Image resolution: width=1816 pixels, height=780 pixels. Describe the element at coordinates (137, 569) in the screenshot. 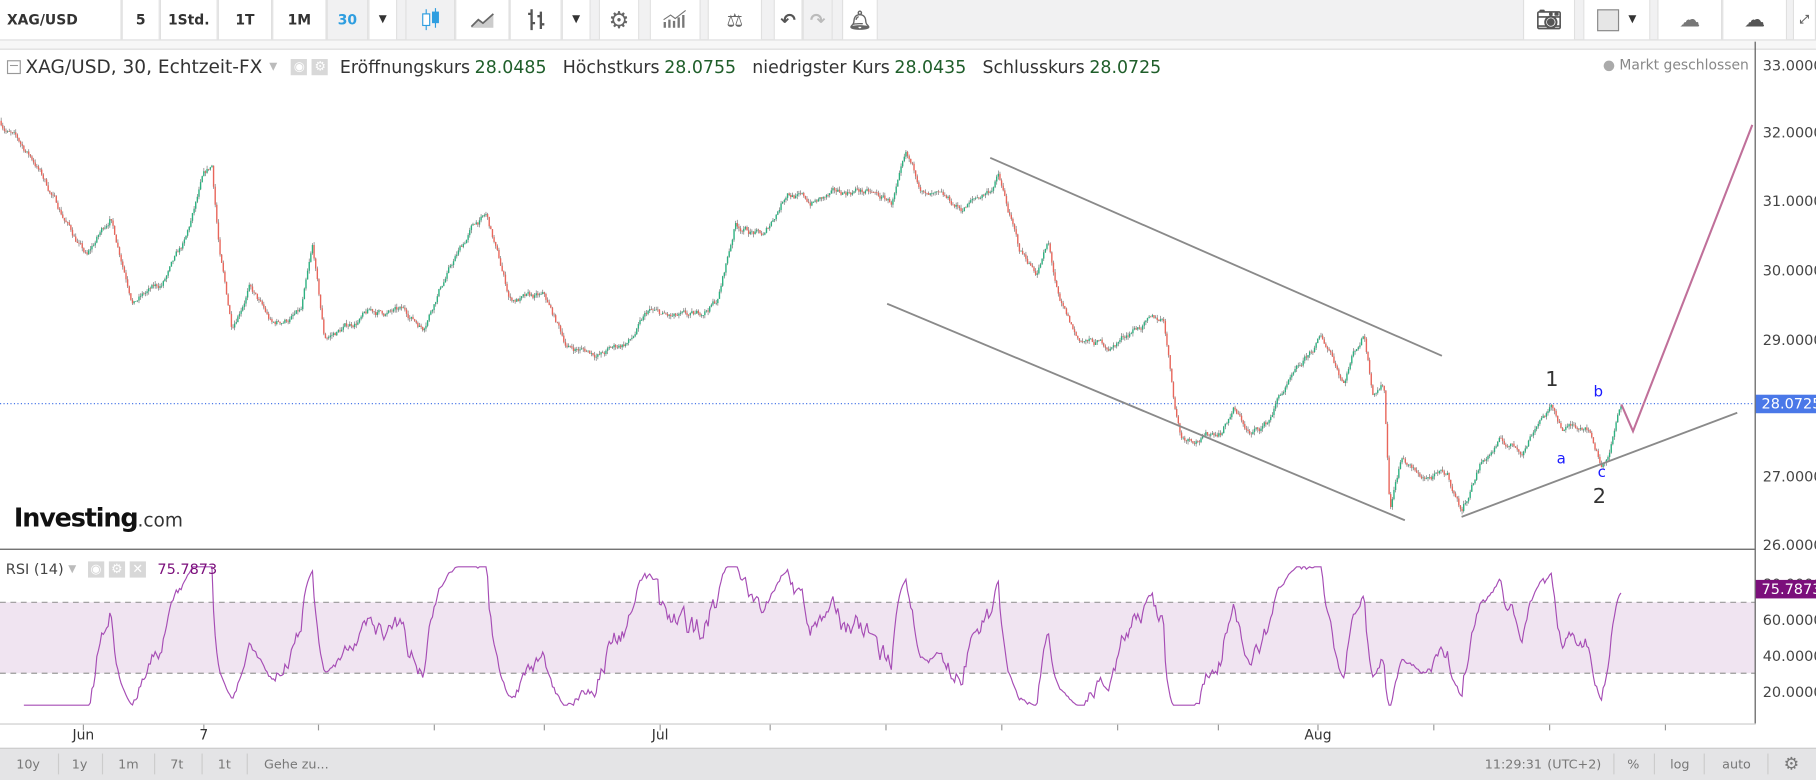

I see `close-icon: ✕` at that location.